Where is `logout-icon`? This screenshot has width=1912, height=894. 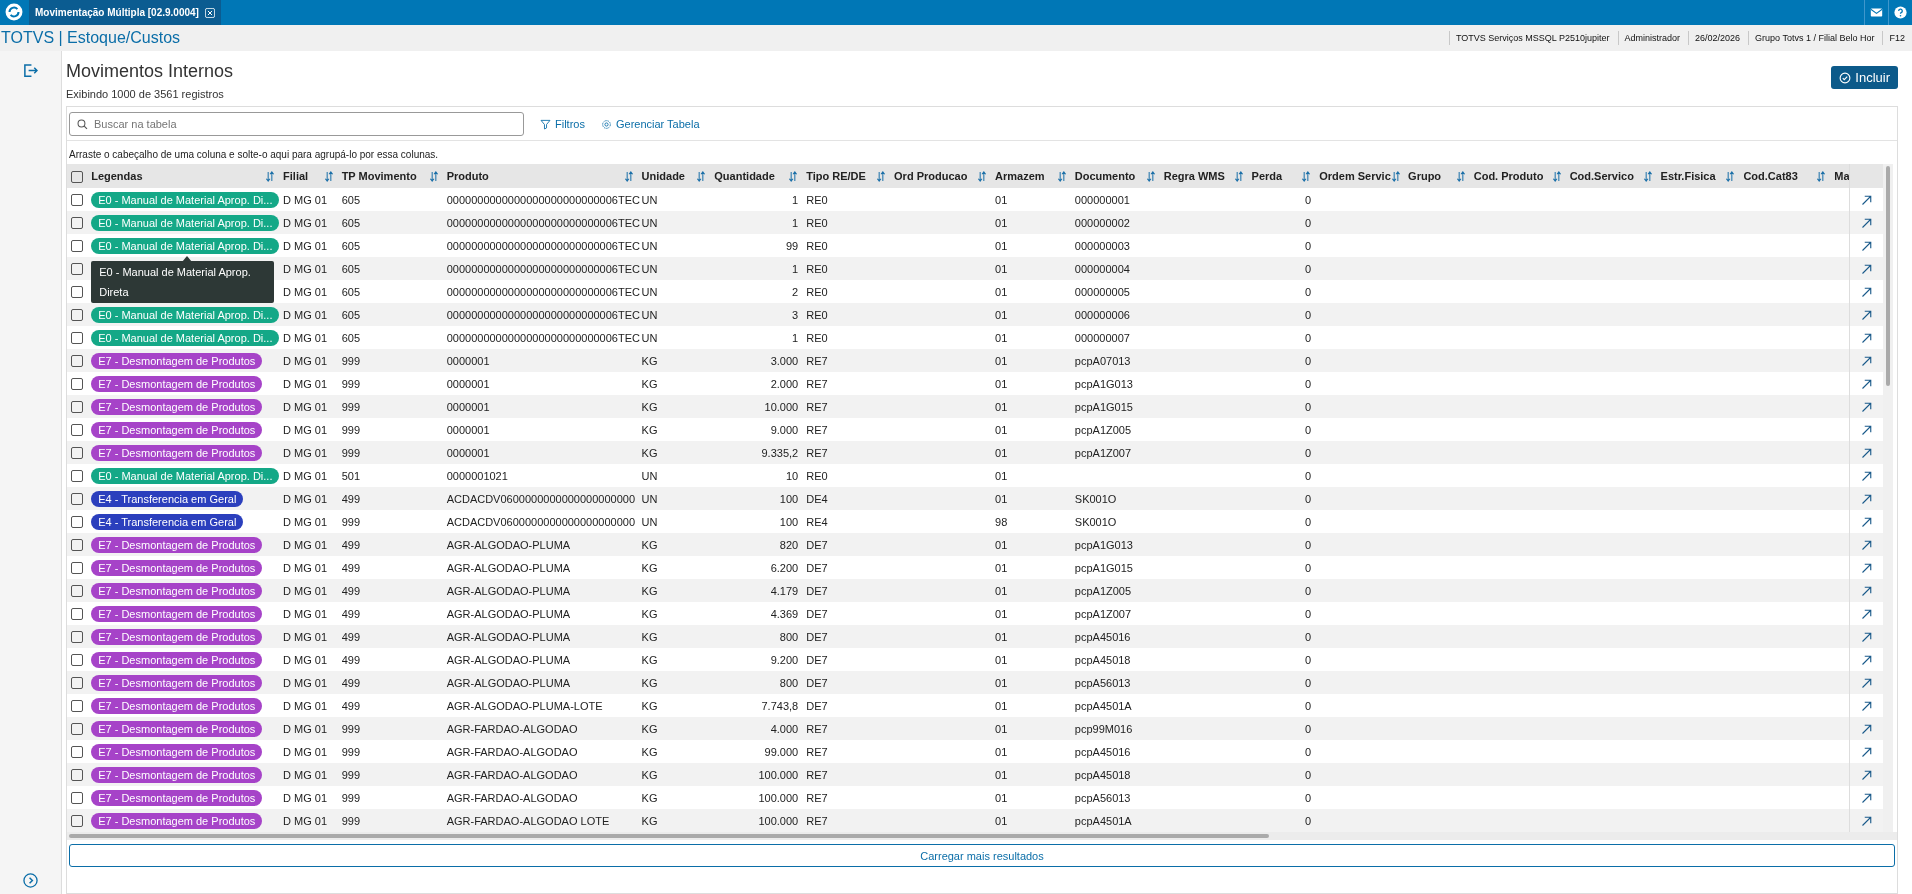 logout-icon is located at coordinates (30, 70).